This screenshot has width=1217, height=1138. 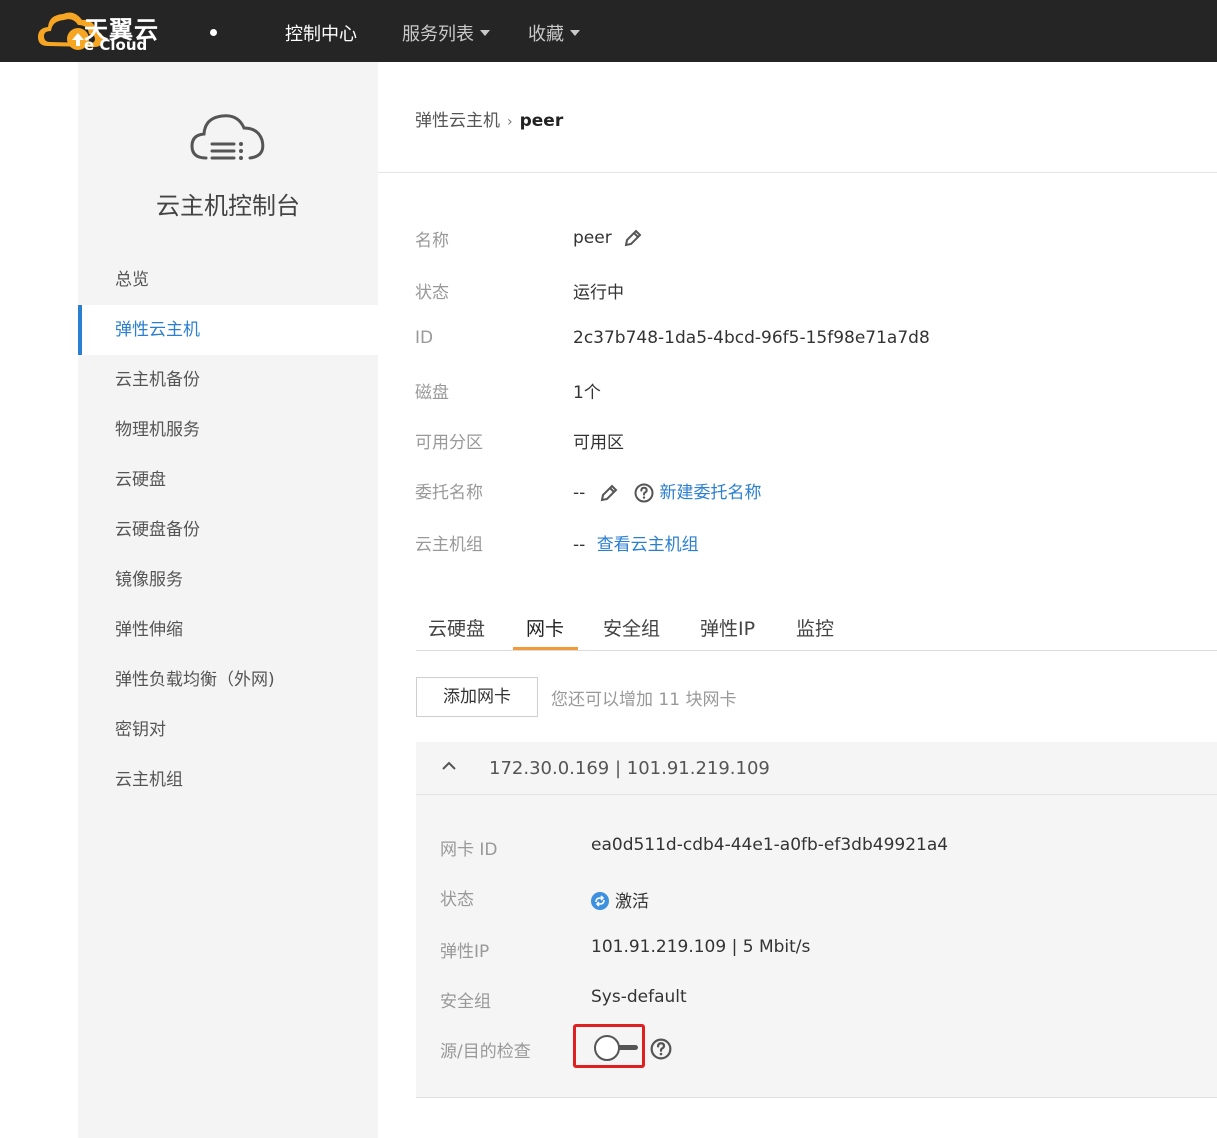 What do you see at coordinates (587, 393) in the screenshot?
I see `disk-value: 1个` at bounding box center [587, 393].